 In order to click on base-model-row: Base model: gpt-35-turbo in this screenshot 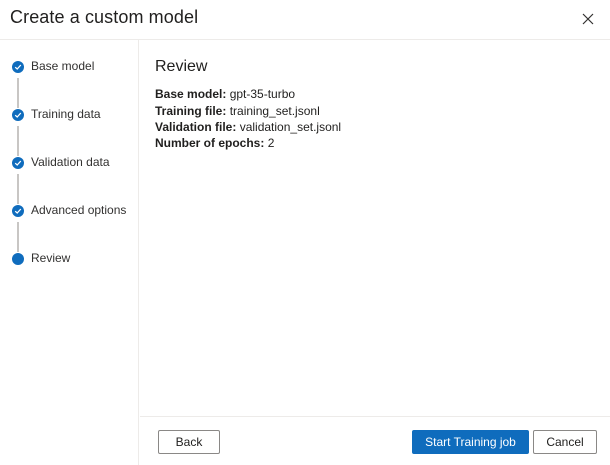, I will do `click(225, 94)`.